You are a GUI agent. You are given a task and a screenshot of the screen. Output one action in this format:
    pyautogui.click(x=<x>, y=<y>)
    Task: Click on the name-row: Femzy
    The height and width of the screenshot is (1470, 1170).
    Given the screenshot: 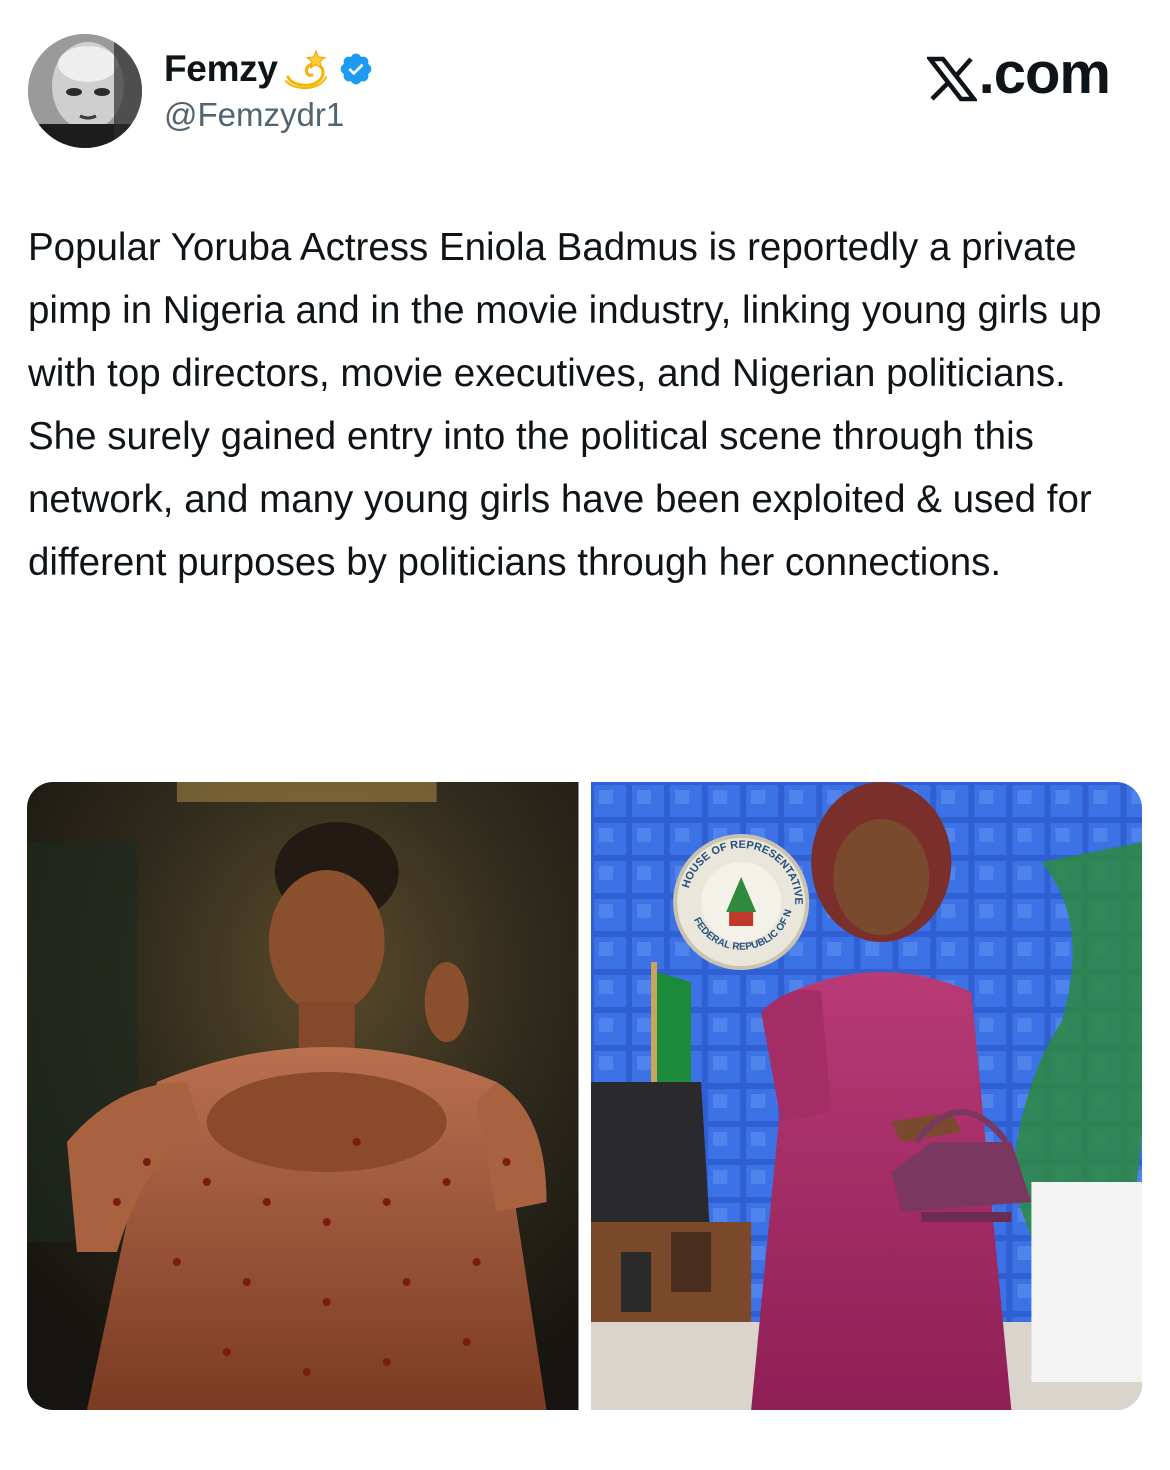 What is the action you would take?
    pyautogui.click(x=269, y=69)
    